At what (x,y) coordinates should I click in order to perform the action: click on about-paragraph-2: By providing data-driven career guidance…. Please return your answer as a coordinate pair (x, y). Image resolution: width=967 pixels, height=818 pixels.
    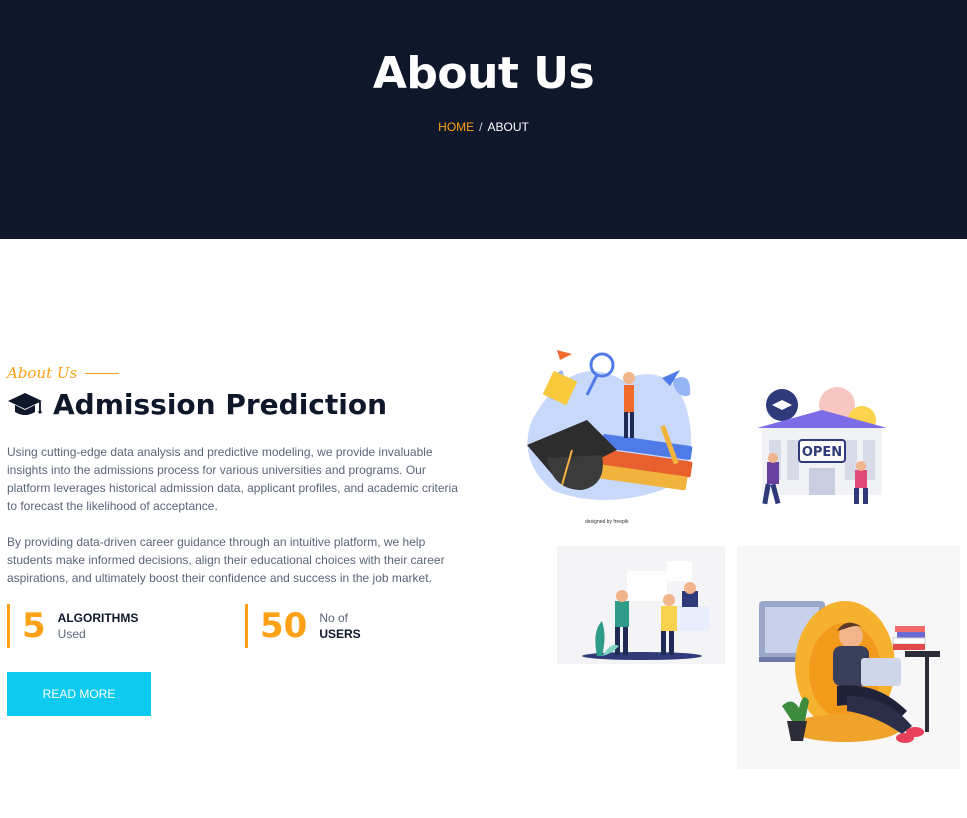
    Looking at the image, I should click on (226, 560).